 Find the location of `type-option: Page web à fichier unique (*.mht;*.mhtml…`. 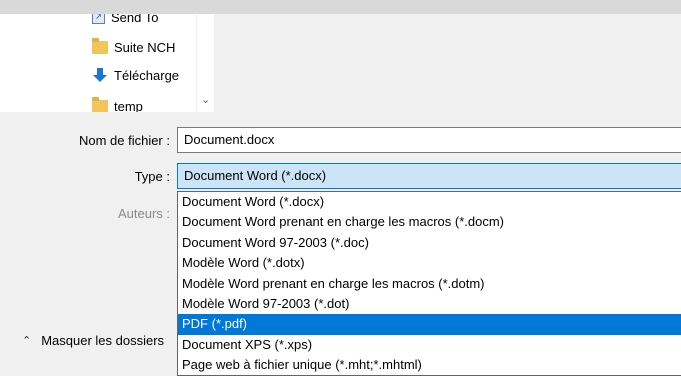

type-option: Page web à fichier unique (*.mht;*.mhtml… is located at coordinates (429, 365).